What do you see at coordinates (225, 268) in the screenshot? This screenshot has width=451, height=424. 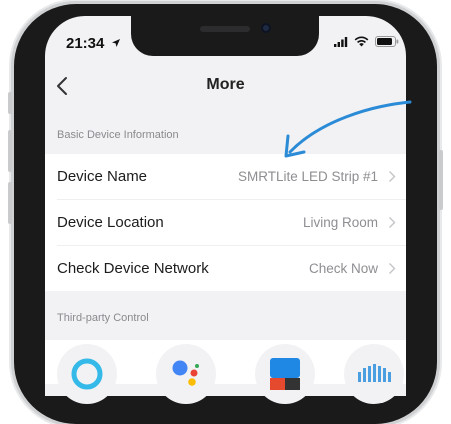 I see `row-check-network: Check Device Network Check Now` at bounding box center [225, 268].